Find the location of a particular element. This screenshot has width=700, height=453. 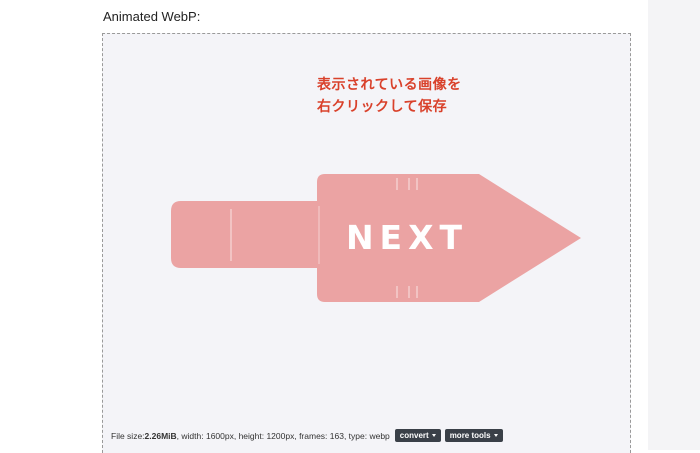

section-title: Animated WebP: is located at coordinates (152, 16).